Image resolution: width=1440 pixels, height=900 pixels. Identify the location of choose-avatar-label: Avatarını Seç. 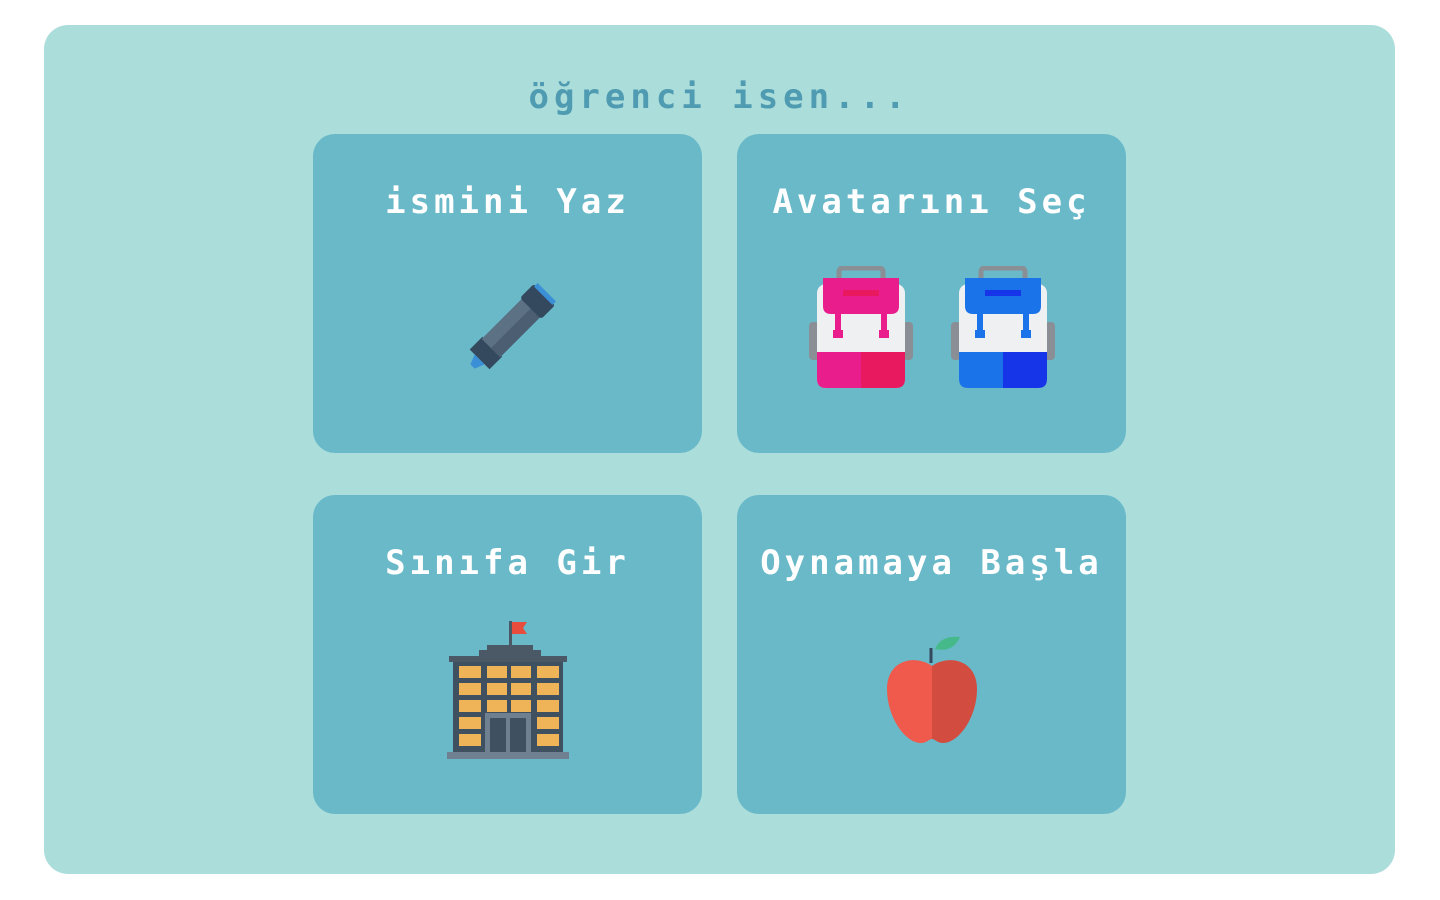
(931, 202).